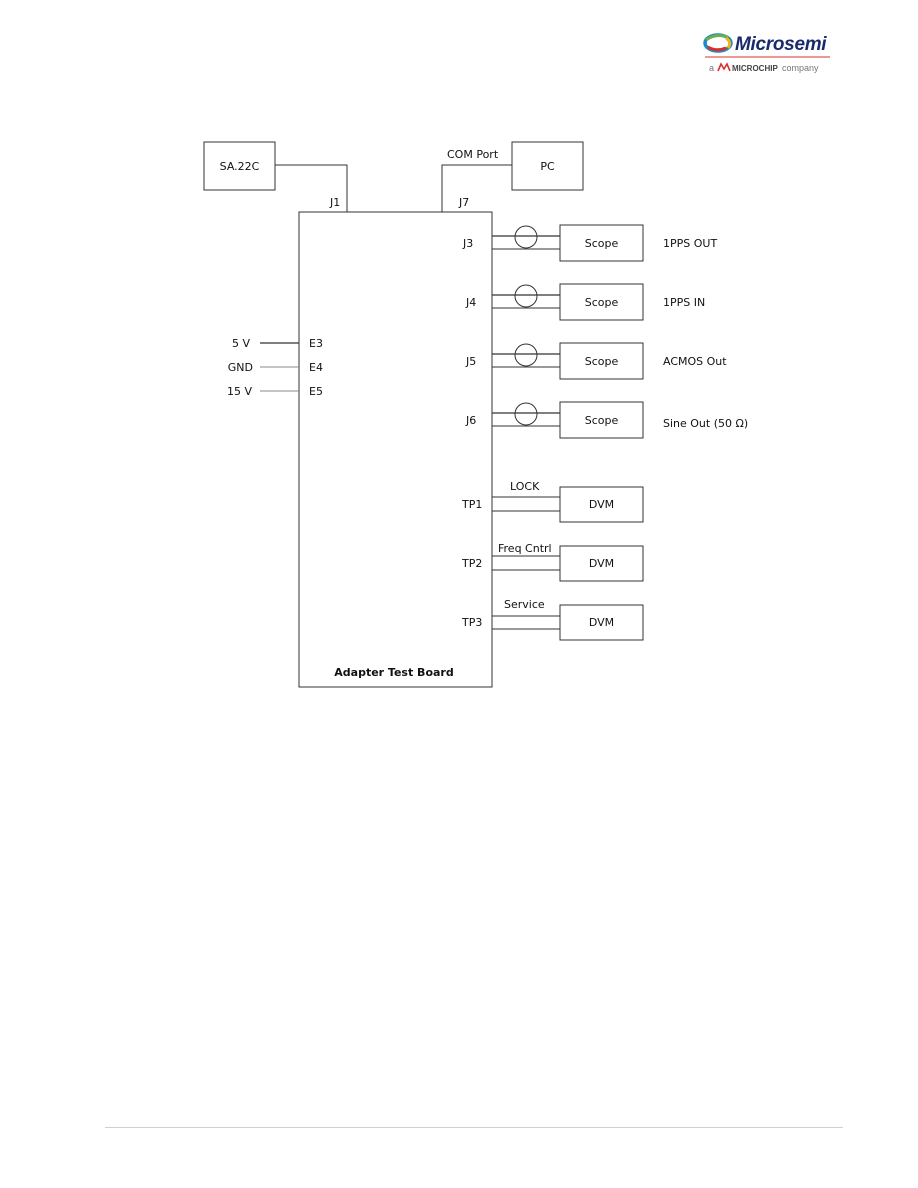 This screenshot has width=918, height=1188. Describe the element at coordinates (474, 1127) in the screenshot. I see `footer-divider` at that location.